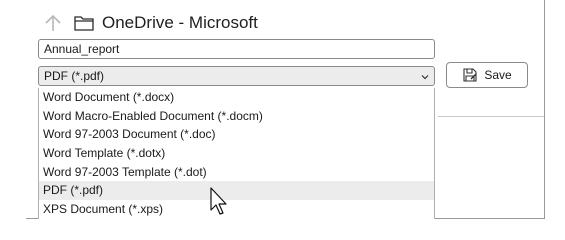  Describe the element at coordinates (74, 76) in the screenshot. I see `filetype-selected: PDF (*.pdf)` at that location.